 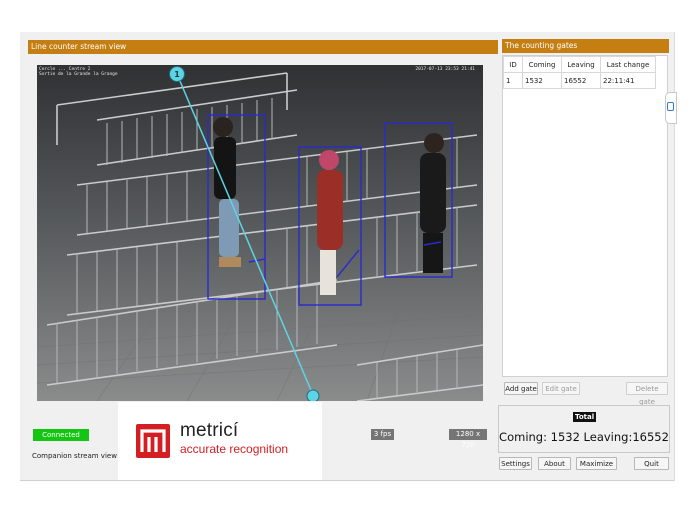 What do you see at coordinates (542, 80) in the screenshot?
I see `cell-coming: 1532` at bounding box center [542, 80].